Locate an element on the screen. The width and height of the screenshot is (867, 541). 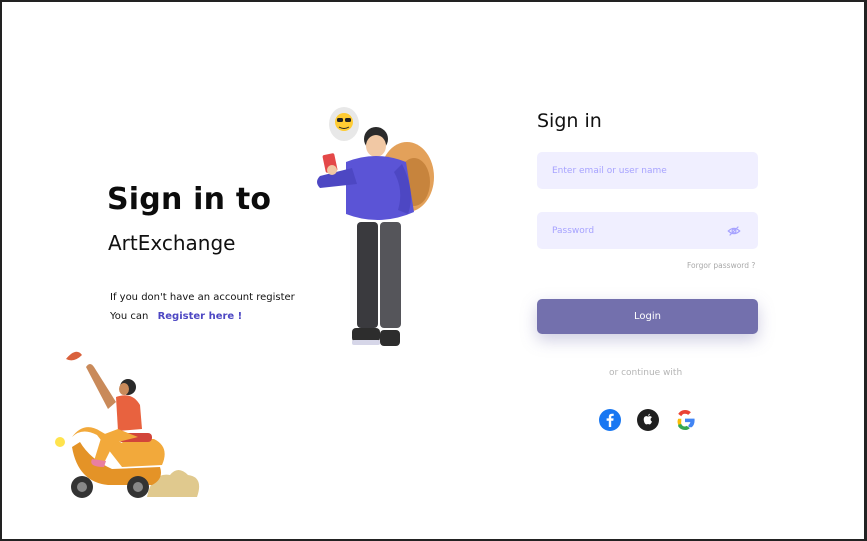
forgot-password-link: Forgor password ? is located at coordinates (721, 265).